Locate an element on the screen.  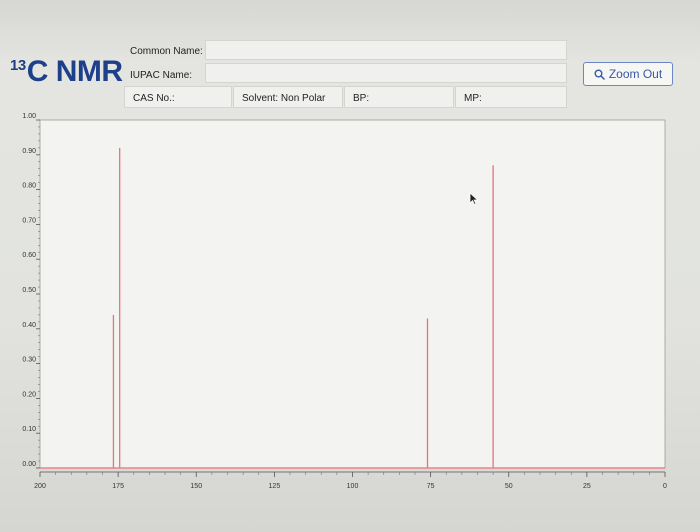
title-text: C NMR is located at coordinates (74, 71).